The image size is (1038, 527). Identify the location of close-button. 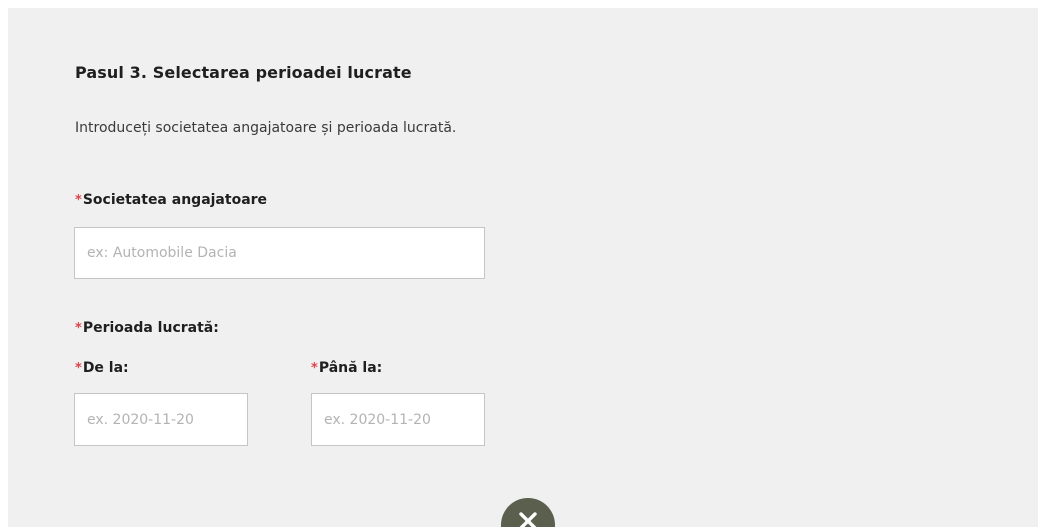
(528, 512).